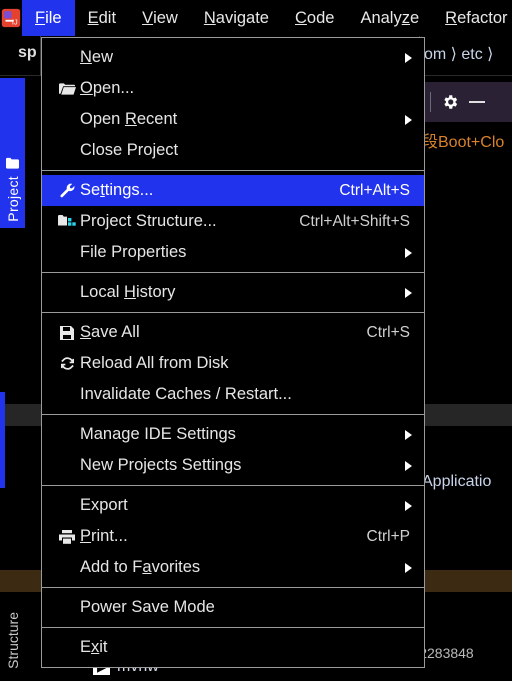  I want to click on breadcrumb: om ⟩ etc ⟩, so click(458, 54).